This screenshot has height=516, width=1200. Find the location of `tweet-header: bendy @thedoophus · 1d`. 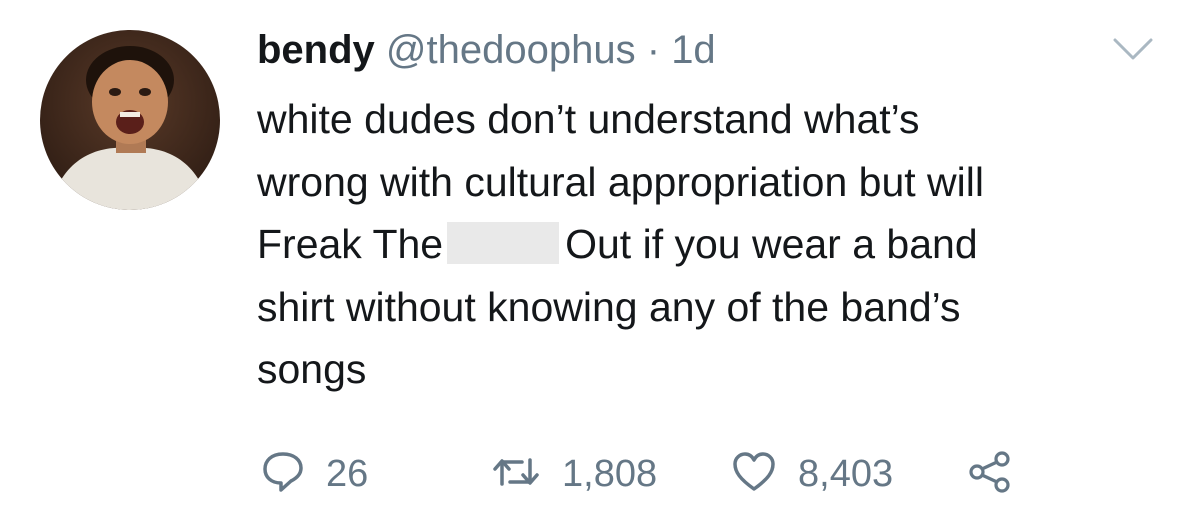

tweet-header: bendy @thedoophus · 1d is located at coordinates (486, 50).